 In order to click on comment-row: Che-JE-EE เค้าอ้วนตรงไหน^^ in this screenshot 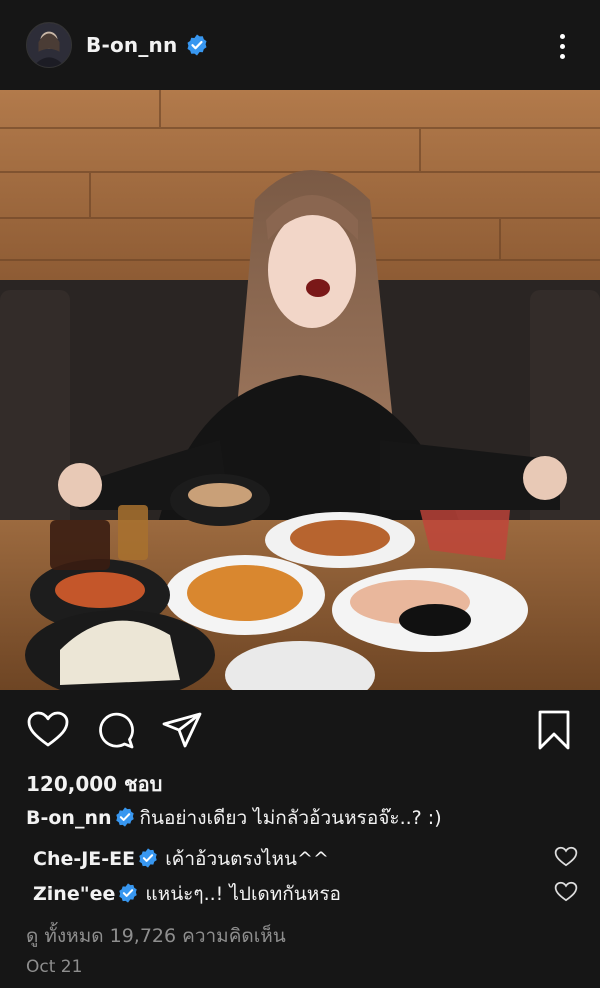, I will do `click(305, 859)`.